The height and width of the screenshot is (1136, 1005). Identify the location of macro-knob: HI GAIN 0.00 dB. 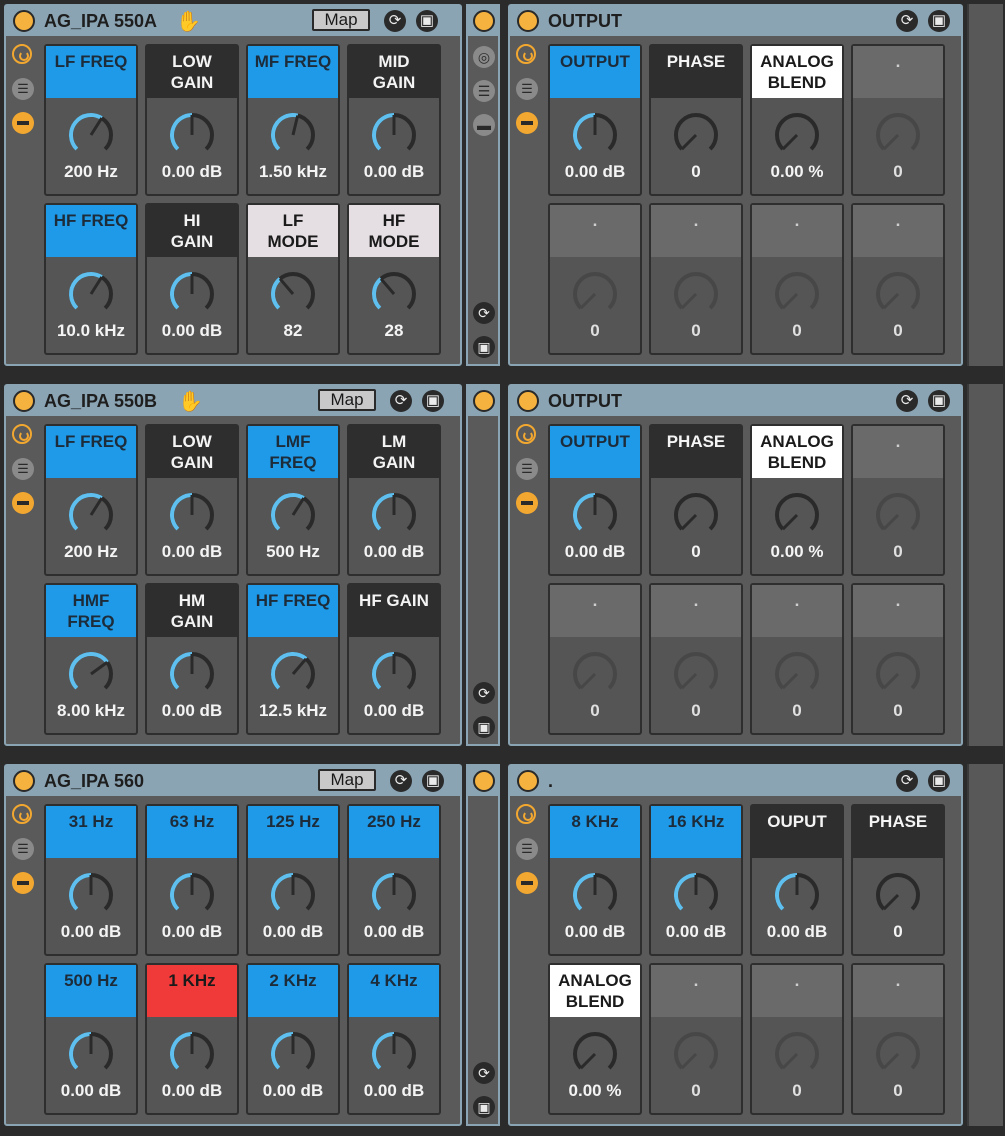
(192, 279).